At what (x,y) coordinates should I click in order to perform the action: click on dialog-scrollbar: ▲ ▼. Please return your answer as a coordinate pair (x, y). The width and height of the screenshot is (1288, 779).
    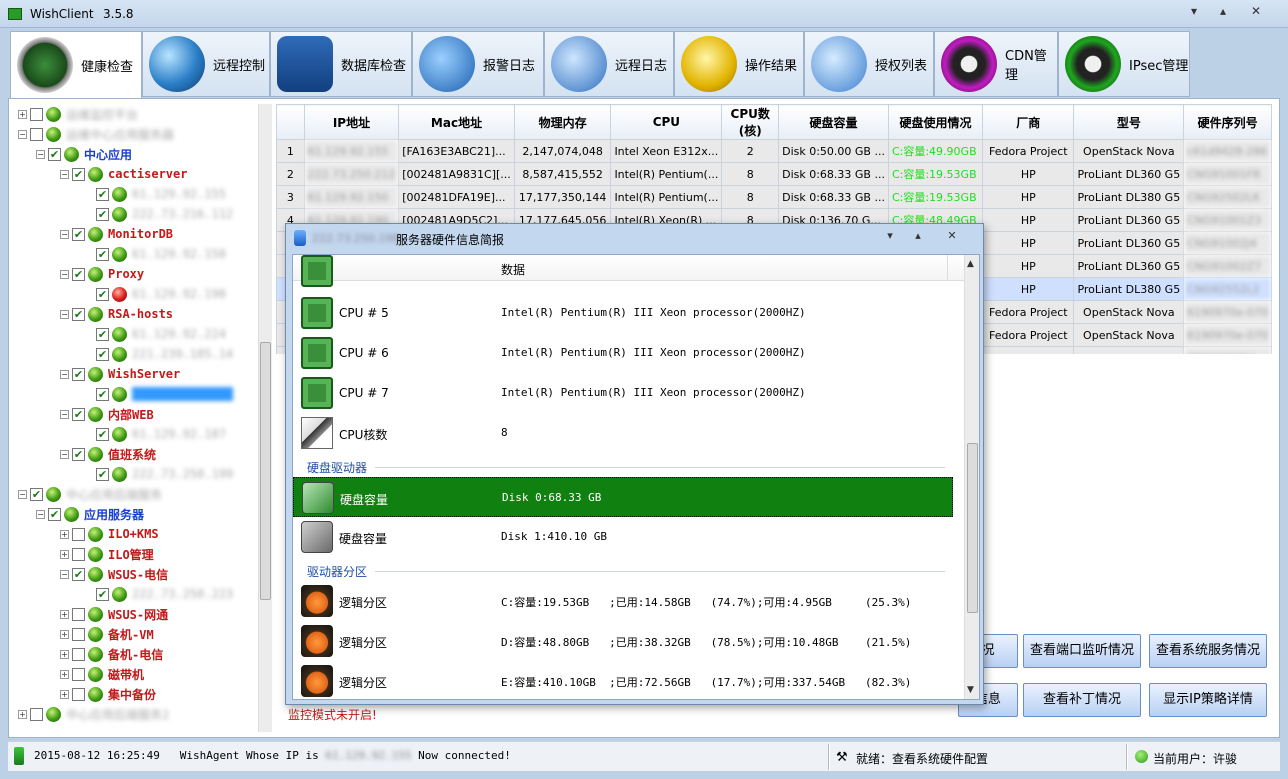
    Looking at the image, I should click on (971, 477).